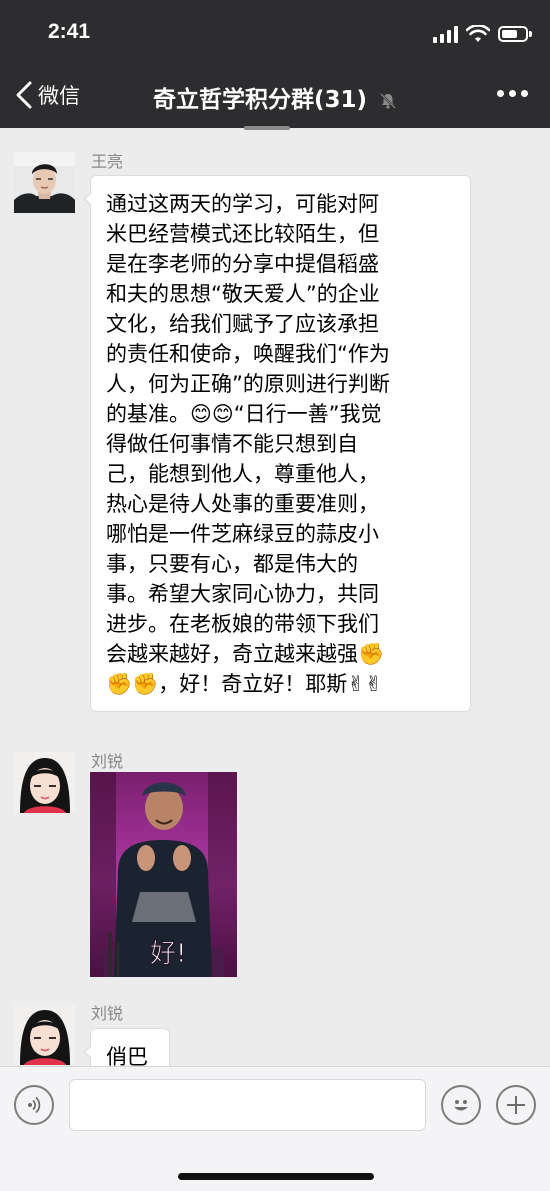  Describe the element at coordinates (163, 874) in the screenshot. I see `sticker-image: 好!` at that location.